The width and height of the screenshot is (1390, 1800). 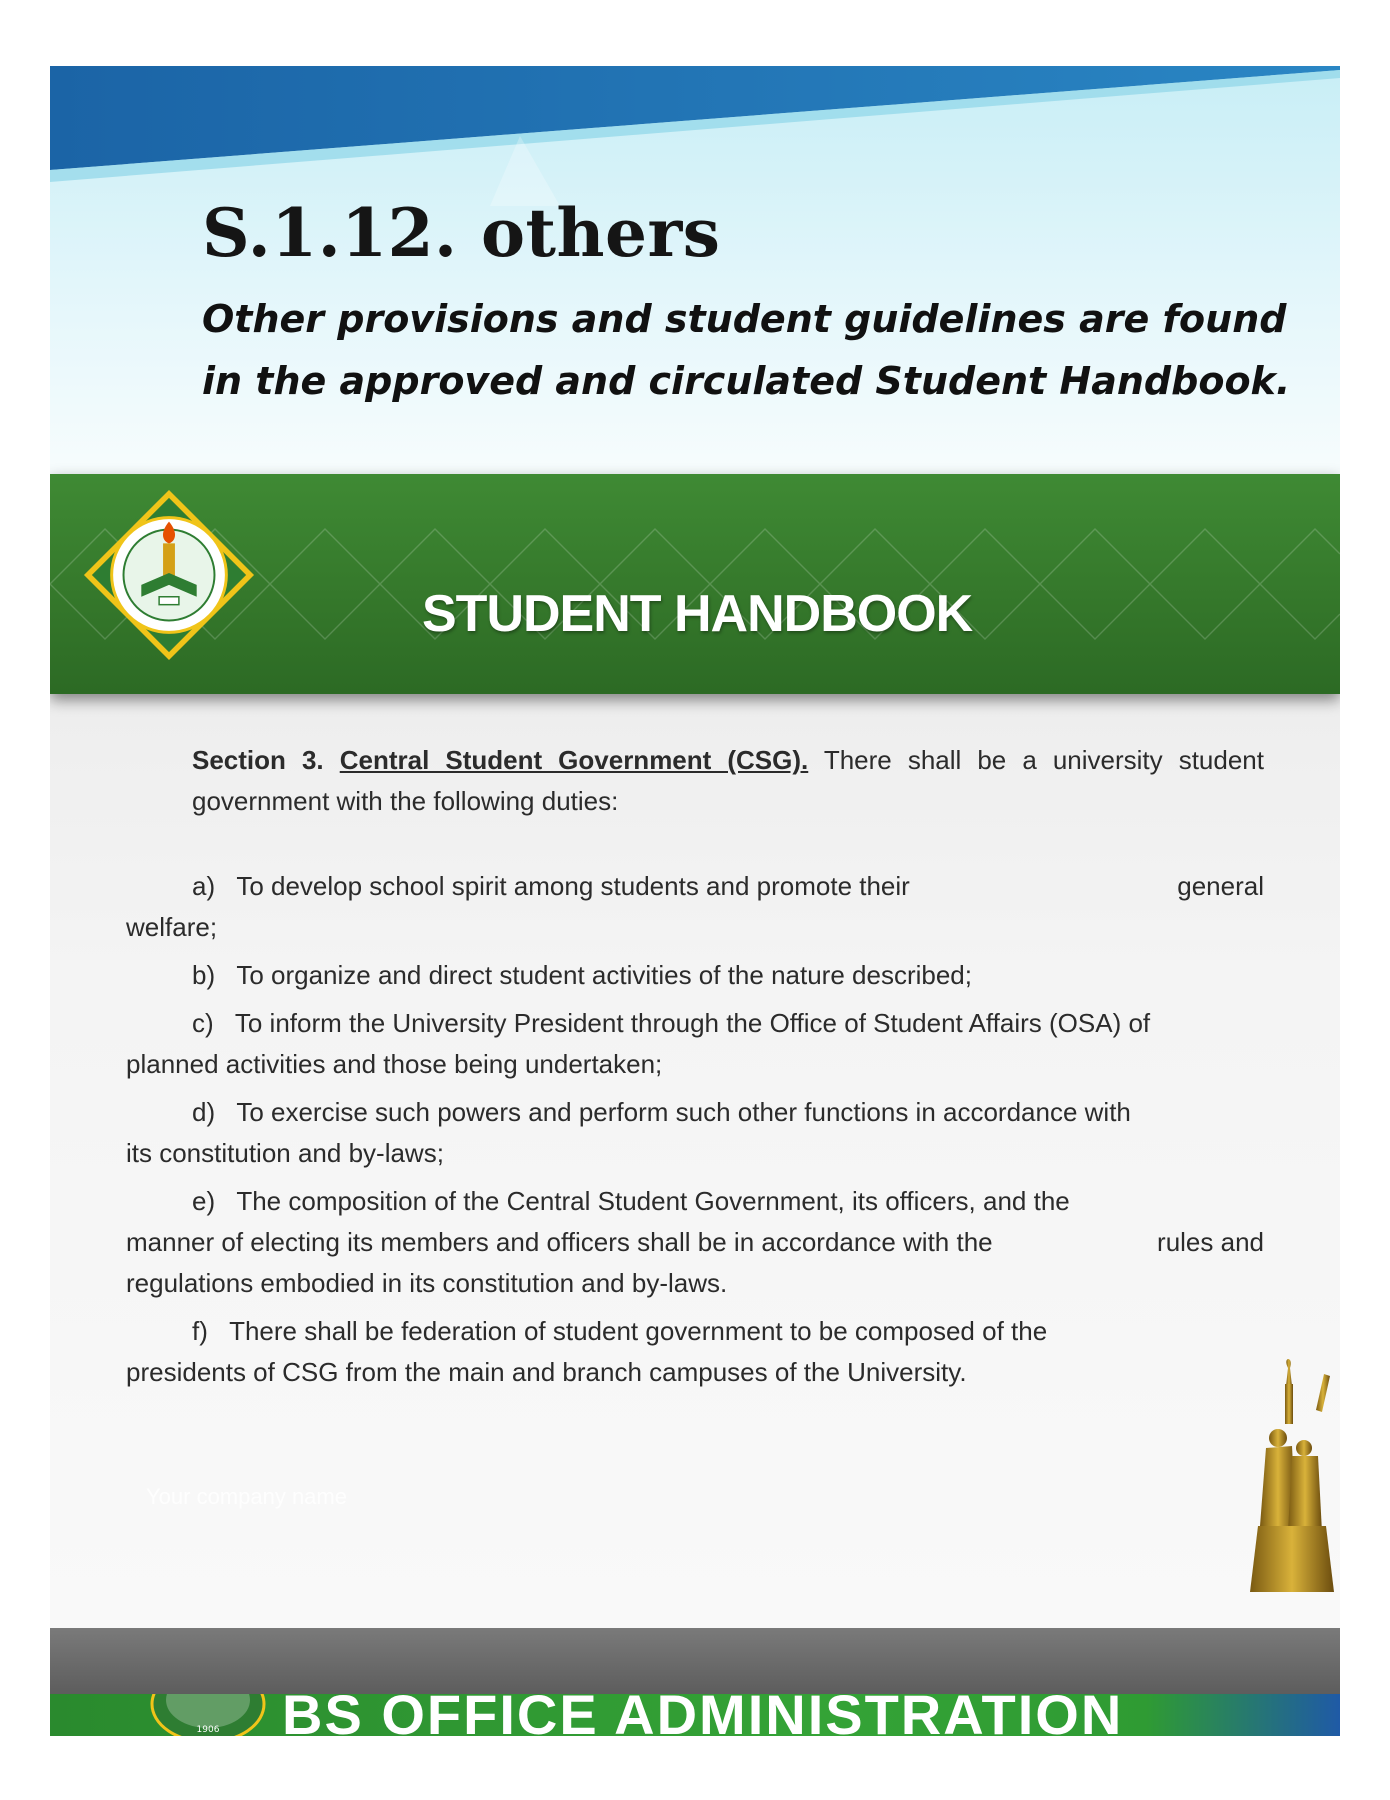 What do you see at coordinates (703, 1715) in the screenshot?
I see `program-name: BS OFFICE ADMINISTRATION` at bounding box center [703, 1715].